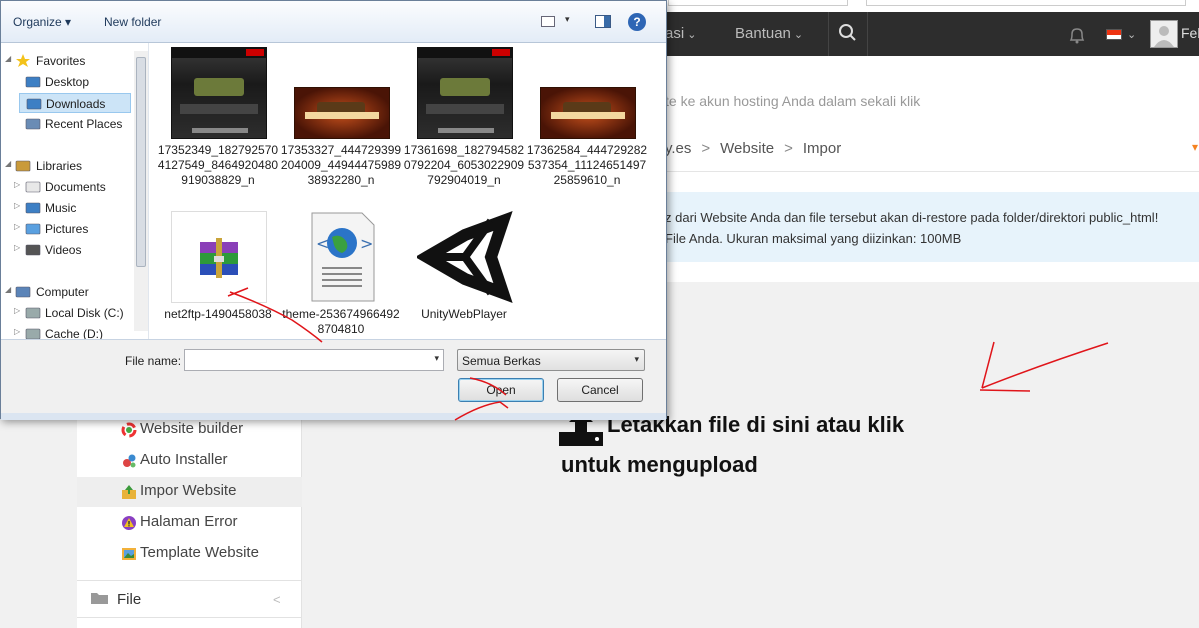 The image size is (1199, 628). What do you see at coordinates (758, 3) in the screenshot?
I see `address-input-fragment` at bounding box center [758, 3].